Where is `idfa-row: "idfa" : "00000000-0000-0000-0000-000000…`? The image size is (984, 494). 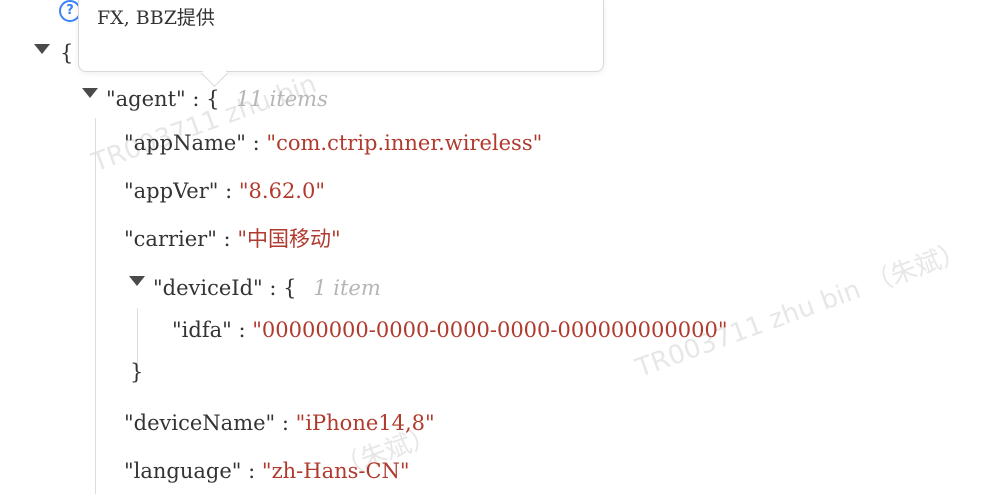 idfa-row: "idfa" : "00000000-0000-0000-0000-000000… is located at coordinates (449, 330).